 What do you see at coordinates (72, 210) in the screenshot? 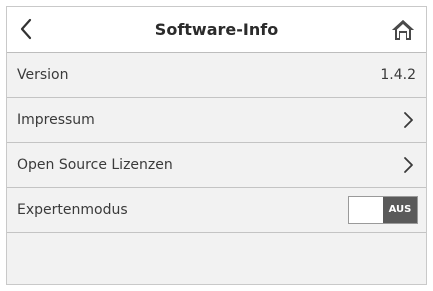
I see `expert-mode-label: Expertenmodus` at bounding box center [72, 210].